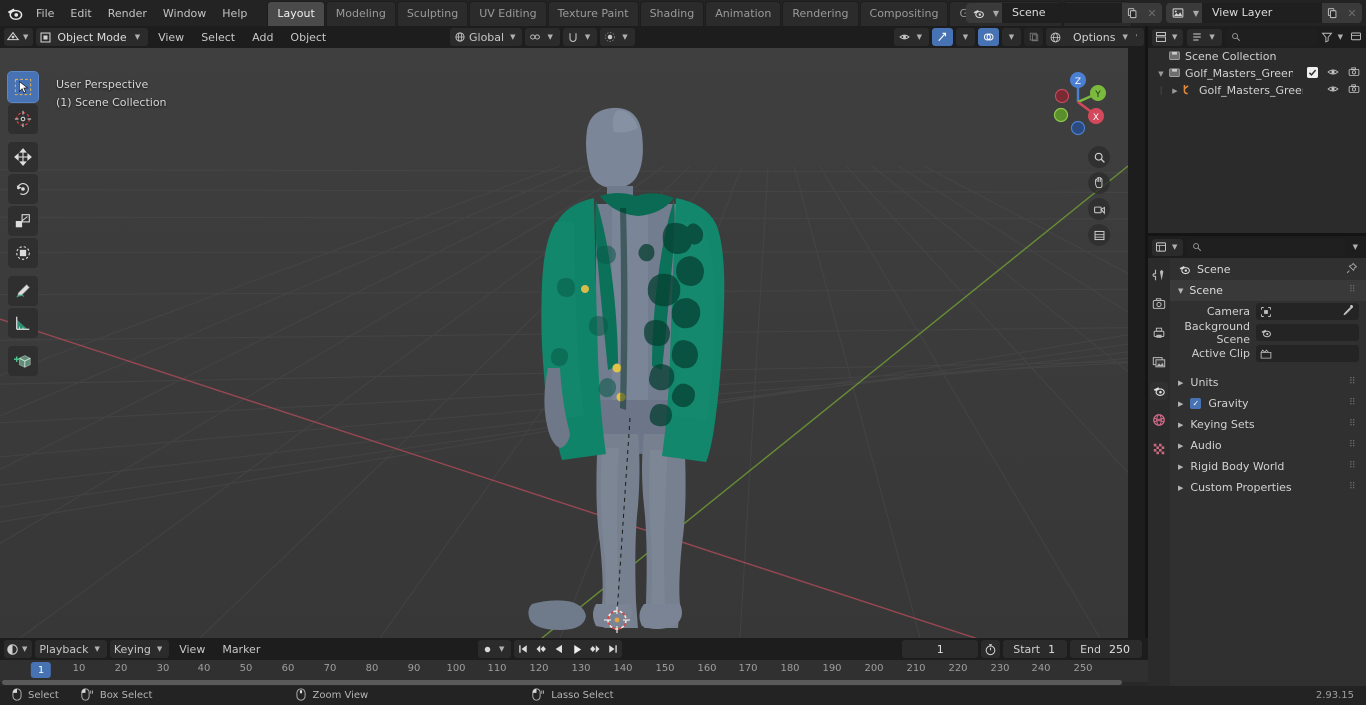 The width and height of the screenshot is (1366, 705). Describe the element at coordinates (1159, 275) in the screenshot. I see `tool-tab` at that location.